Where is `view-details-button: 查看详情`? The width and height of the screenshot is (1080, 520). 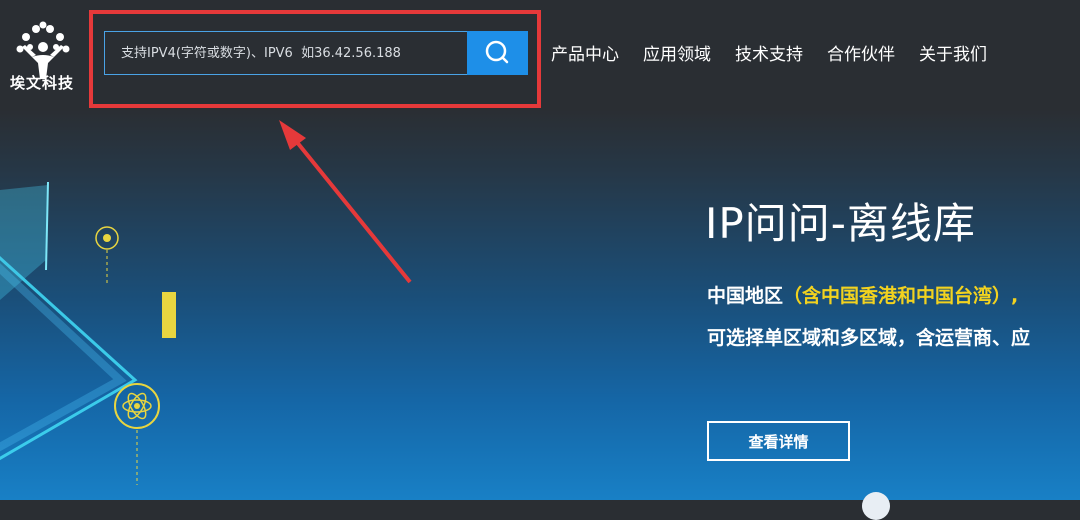
view-details-button: 查看详情 is located at coordinates (778, 441).